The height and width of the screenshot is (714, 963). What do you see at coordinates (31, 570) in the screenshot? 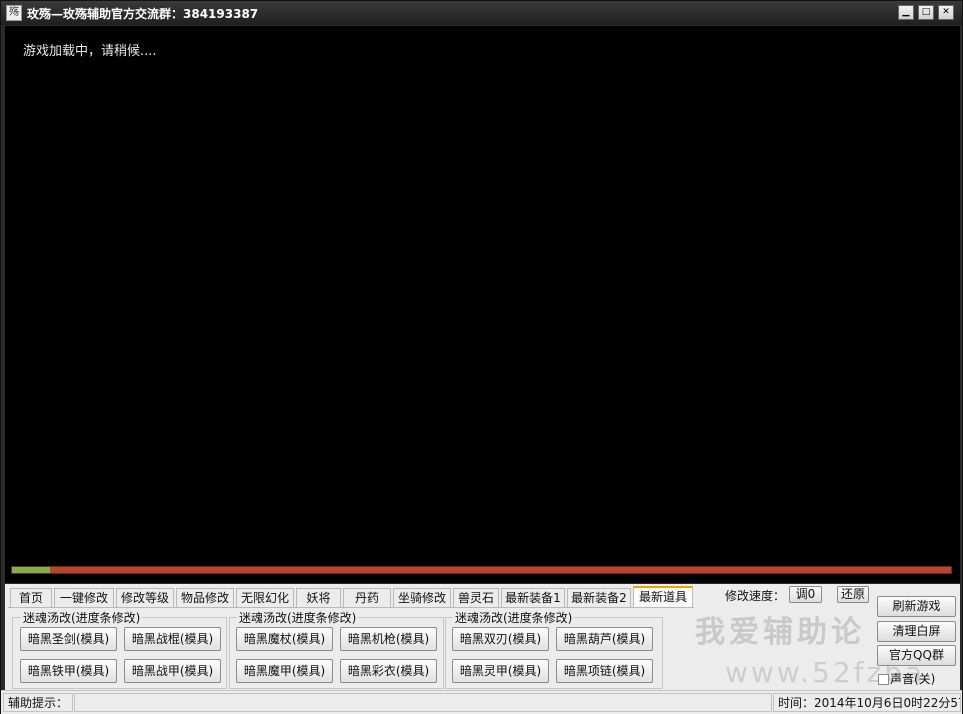
I see `loading-progress-fill` at bounding box center [31, 570].